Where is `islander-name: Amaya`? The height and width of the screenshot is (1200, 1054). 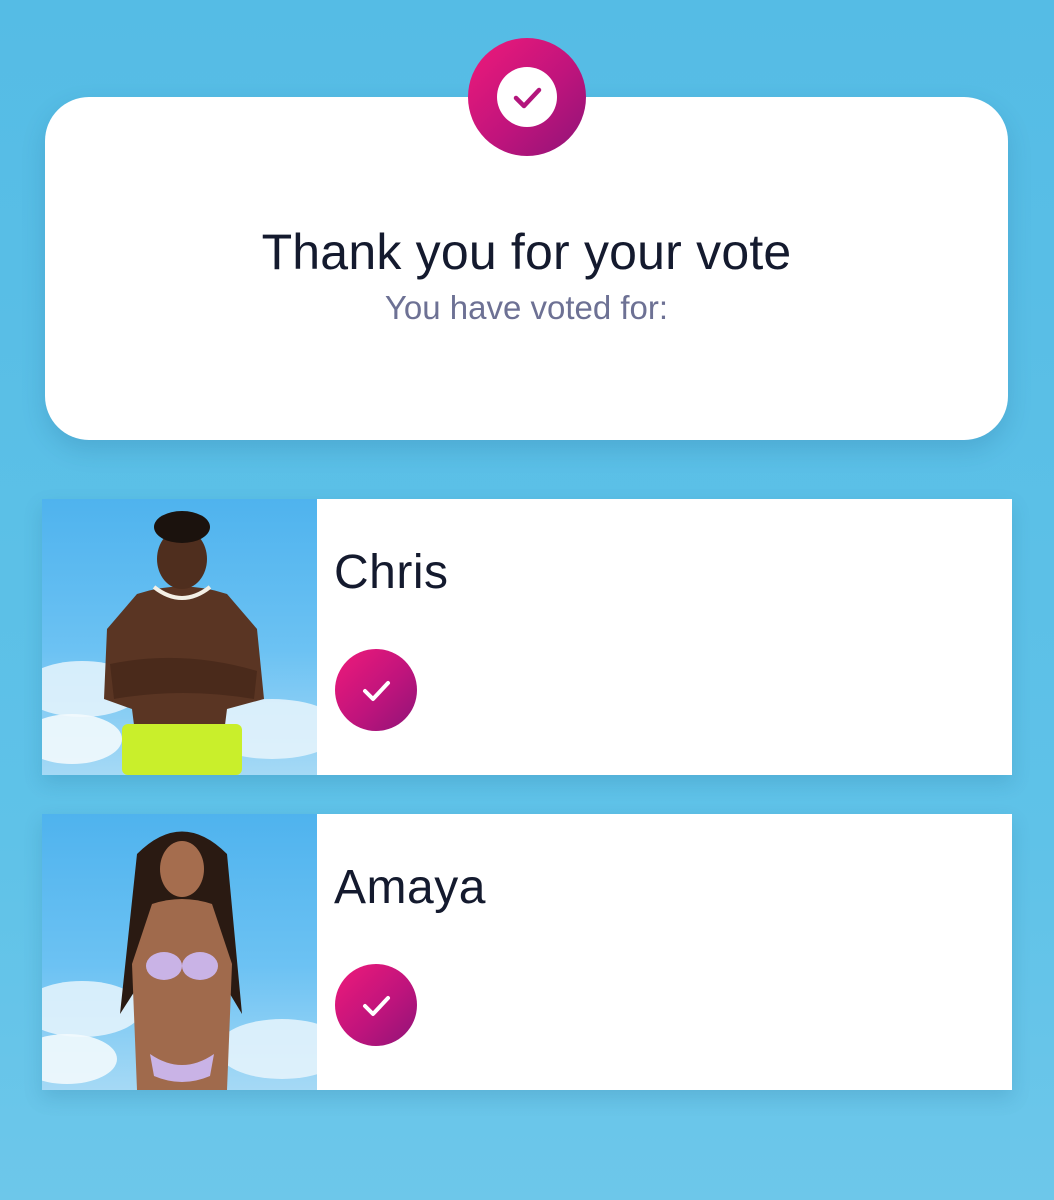 islander-name: Amaya is located at coordinates (410, 887).